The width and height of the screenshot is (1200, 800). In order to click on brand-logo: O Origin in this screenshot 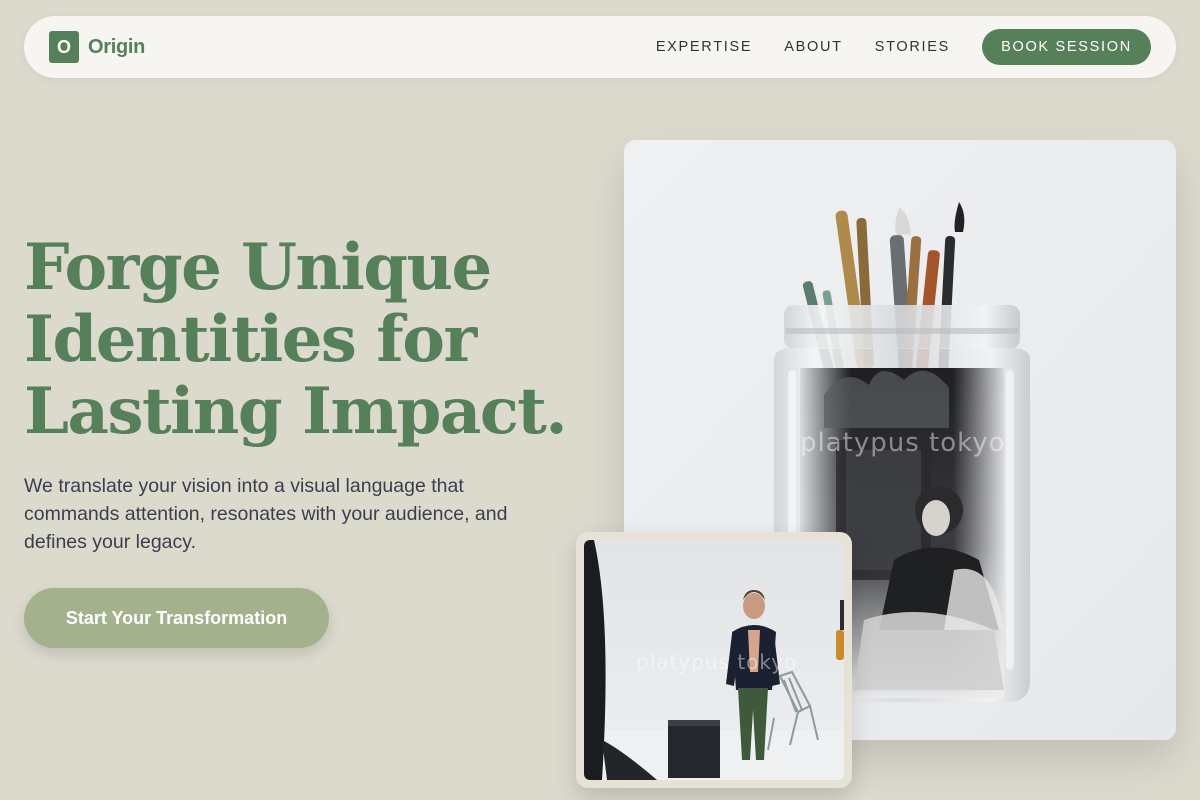, I will do `click(97, 47)`.